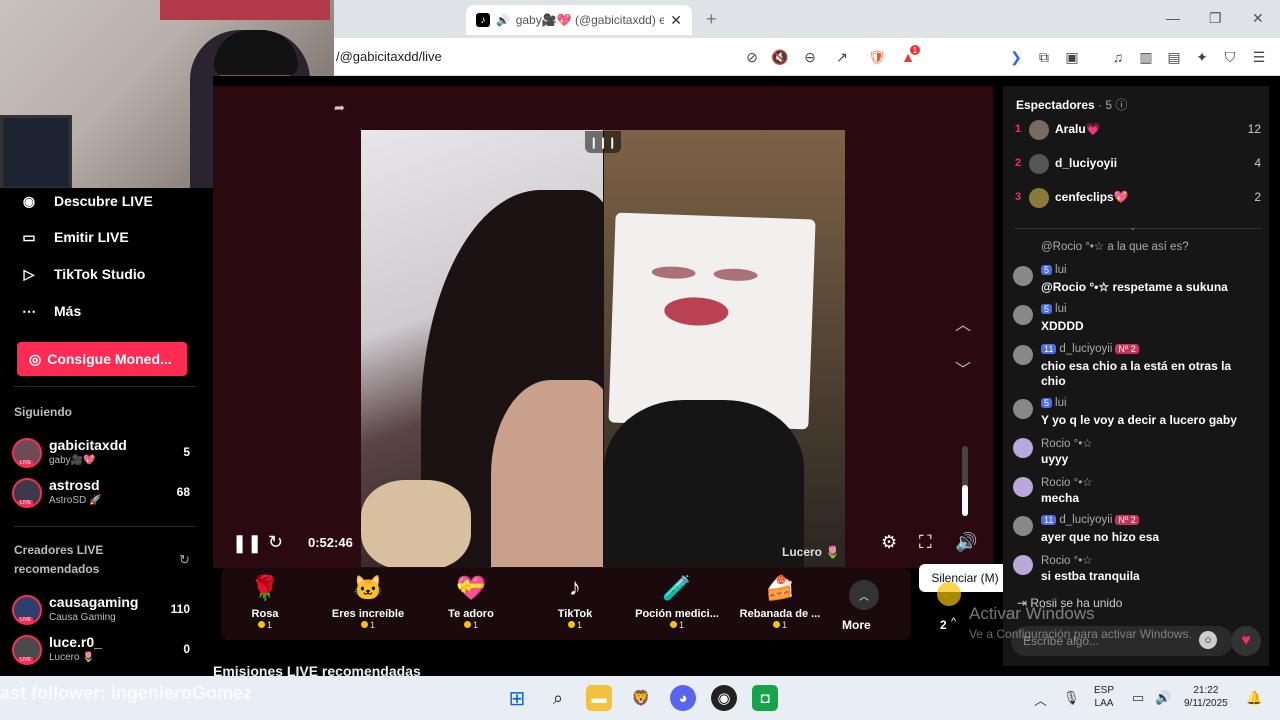 This screenshot has width=1280, height=720. Describe the element at coordinates (73, 237) in the screenshot. I see `nav-go-live: ▭ Emitir LIVE` at that location.